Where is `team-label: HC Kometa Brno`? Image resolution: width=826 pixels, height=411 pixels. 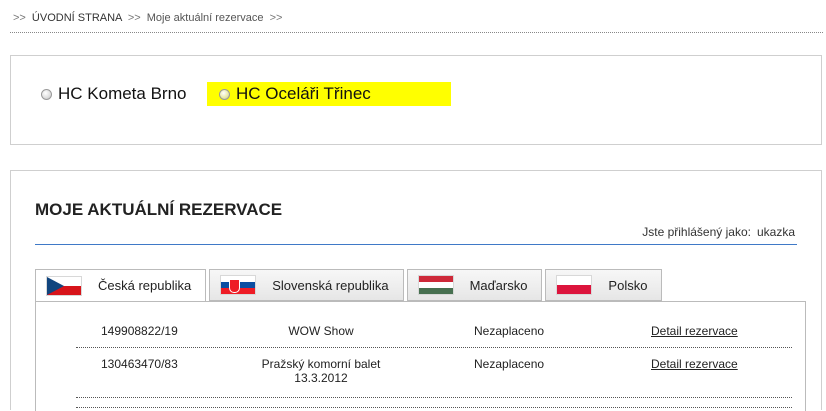 team-label: HC Kometa Brno is located at coordinates (122, 93).